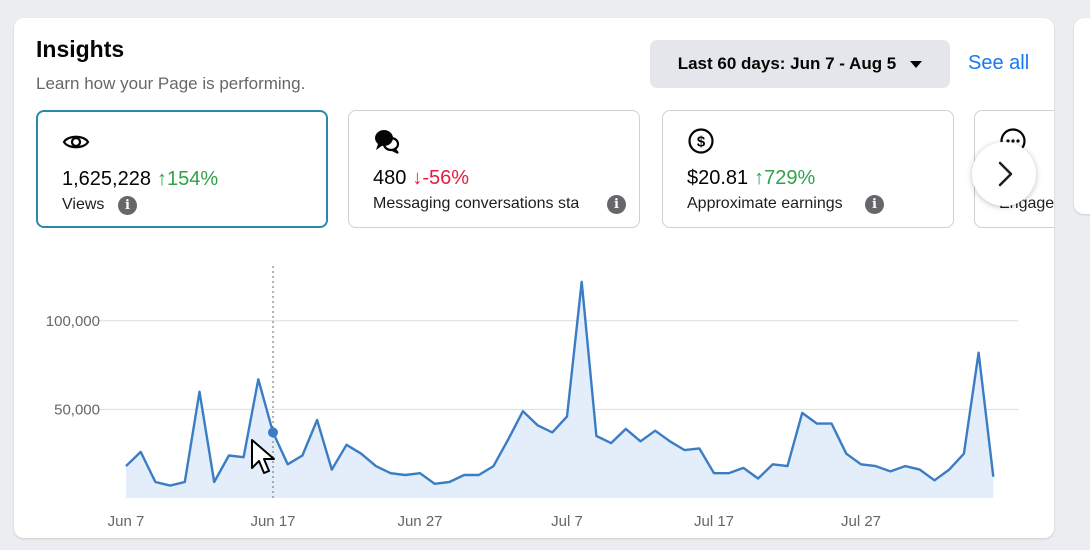  I want to click on x-tick-label: Jun 17, so click(272, 521).